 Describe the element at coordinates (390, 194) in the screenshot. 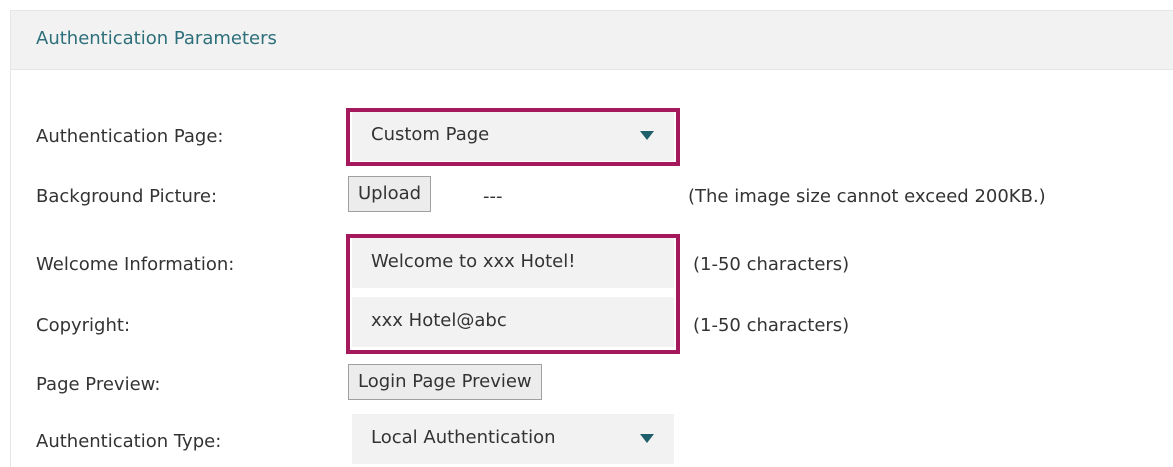

I see `upload-button: Upload` at that location.